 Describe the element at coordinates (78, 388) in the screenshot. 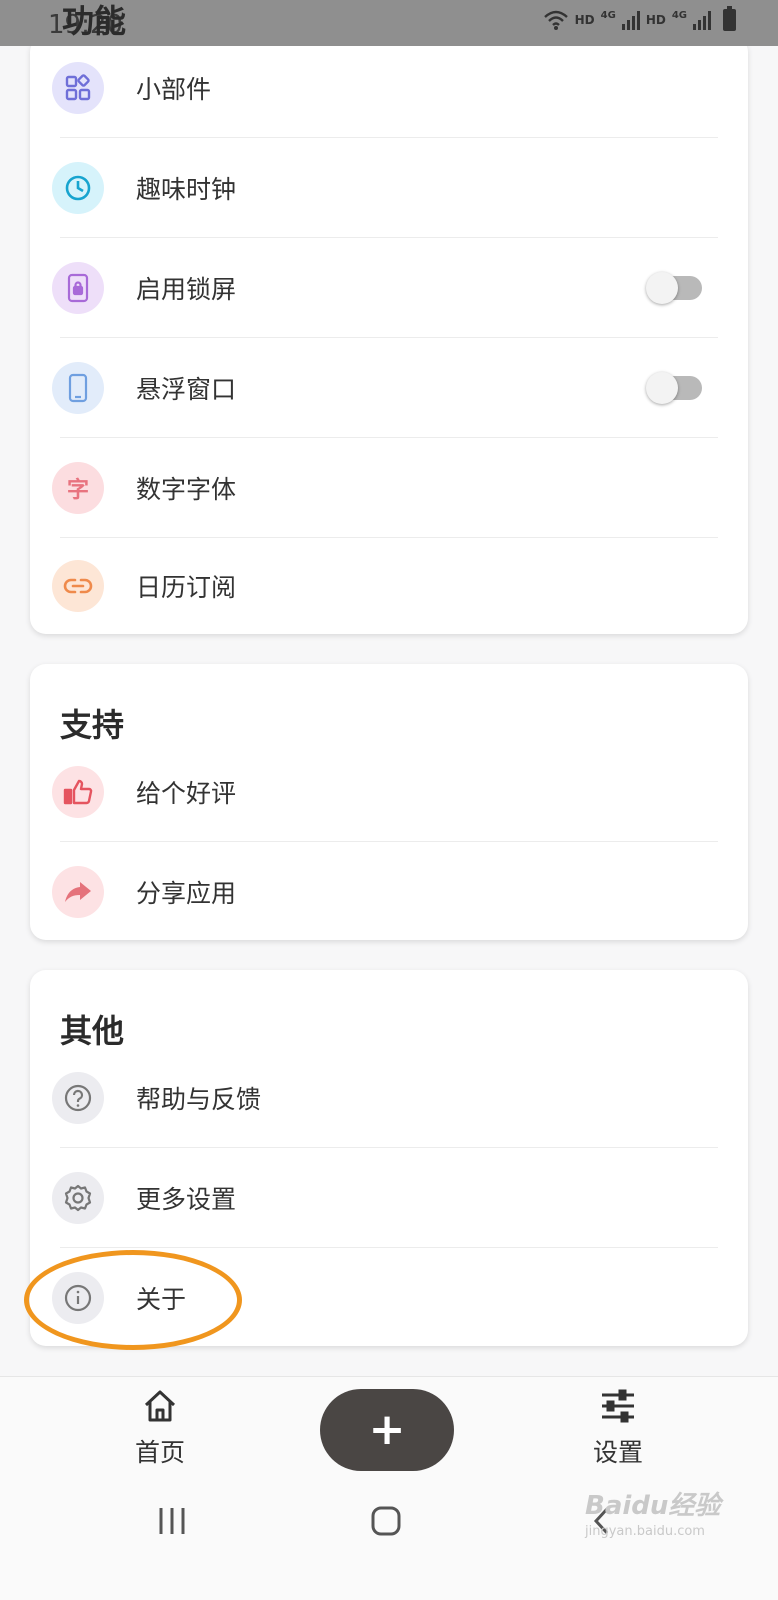

I see `phone-icon` at that location.